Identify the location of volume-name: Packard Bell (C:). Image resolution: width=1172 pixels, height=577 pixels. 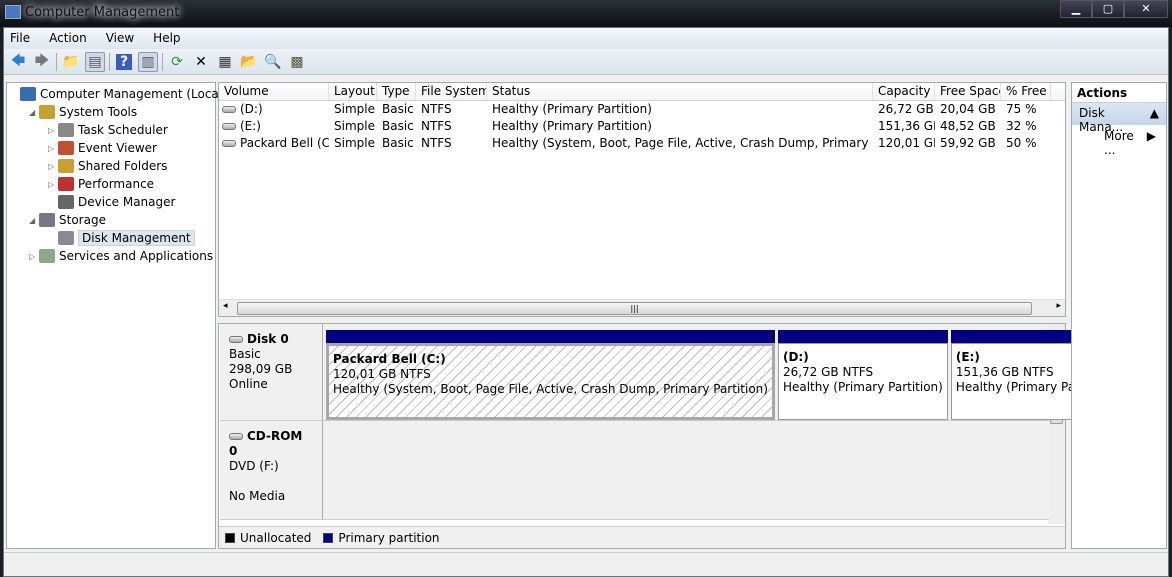
(274, 143).